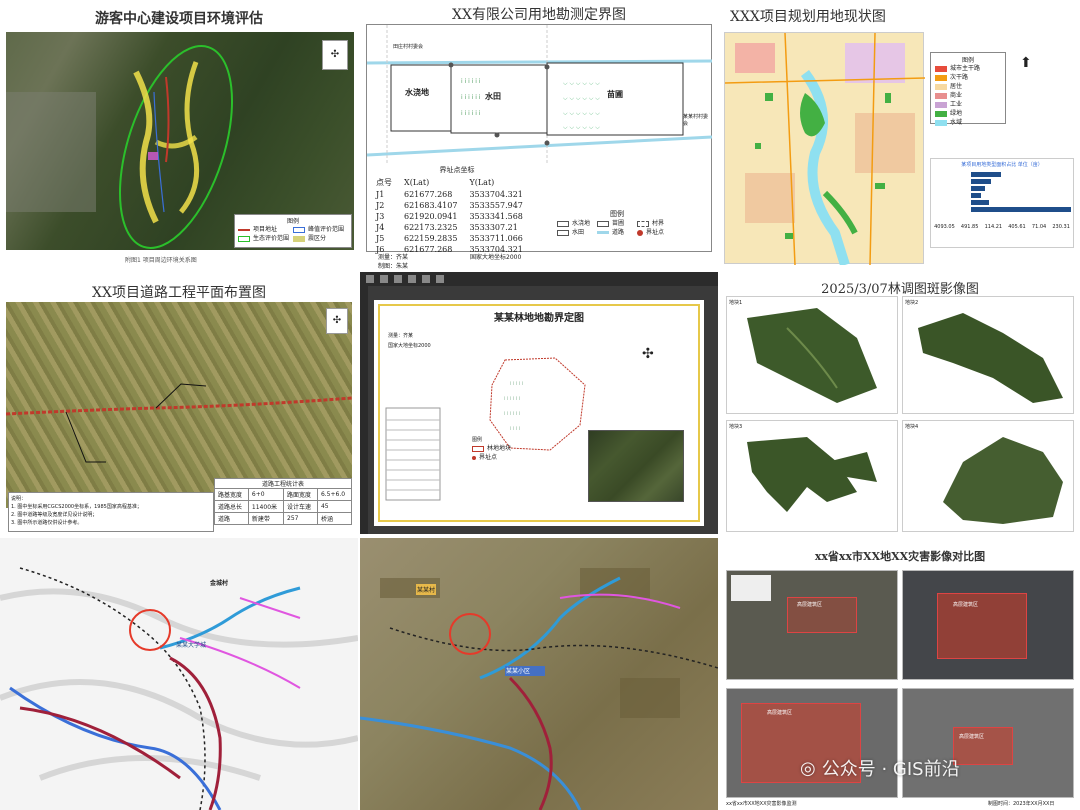  What do you see at coordinates (968, 86) in the screenshot?
I see `legend-item: 居住` at bounding box center [968, 86].